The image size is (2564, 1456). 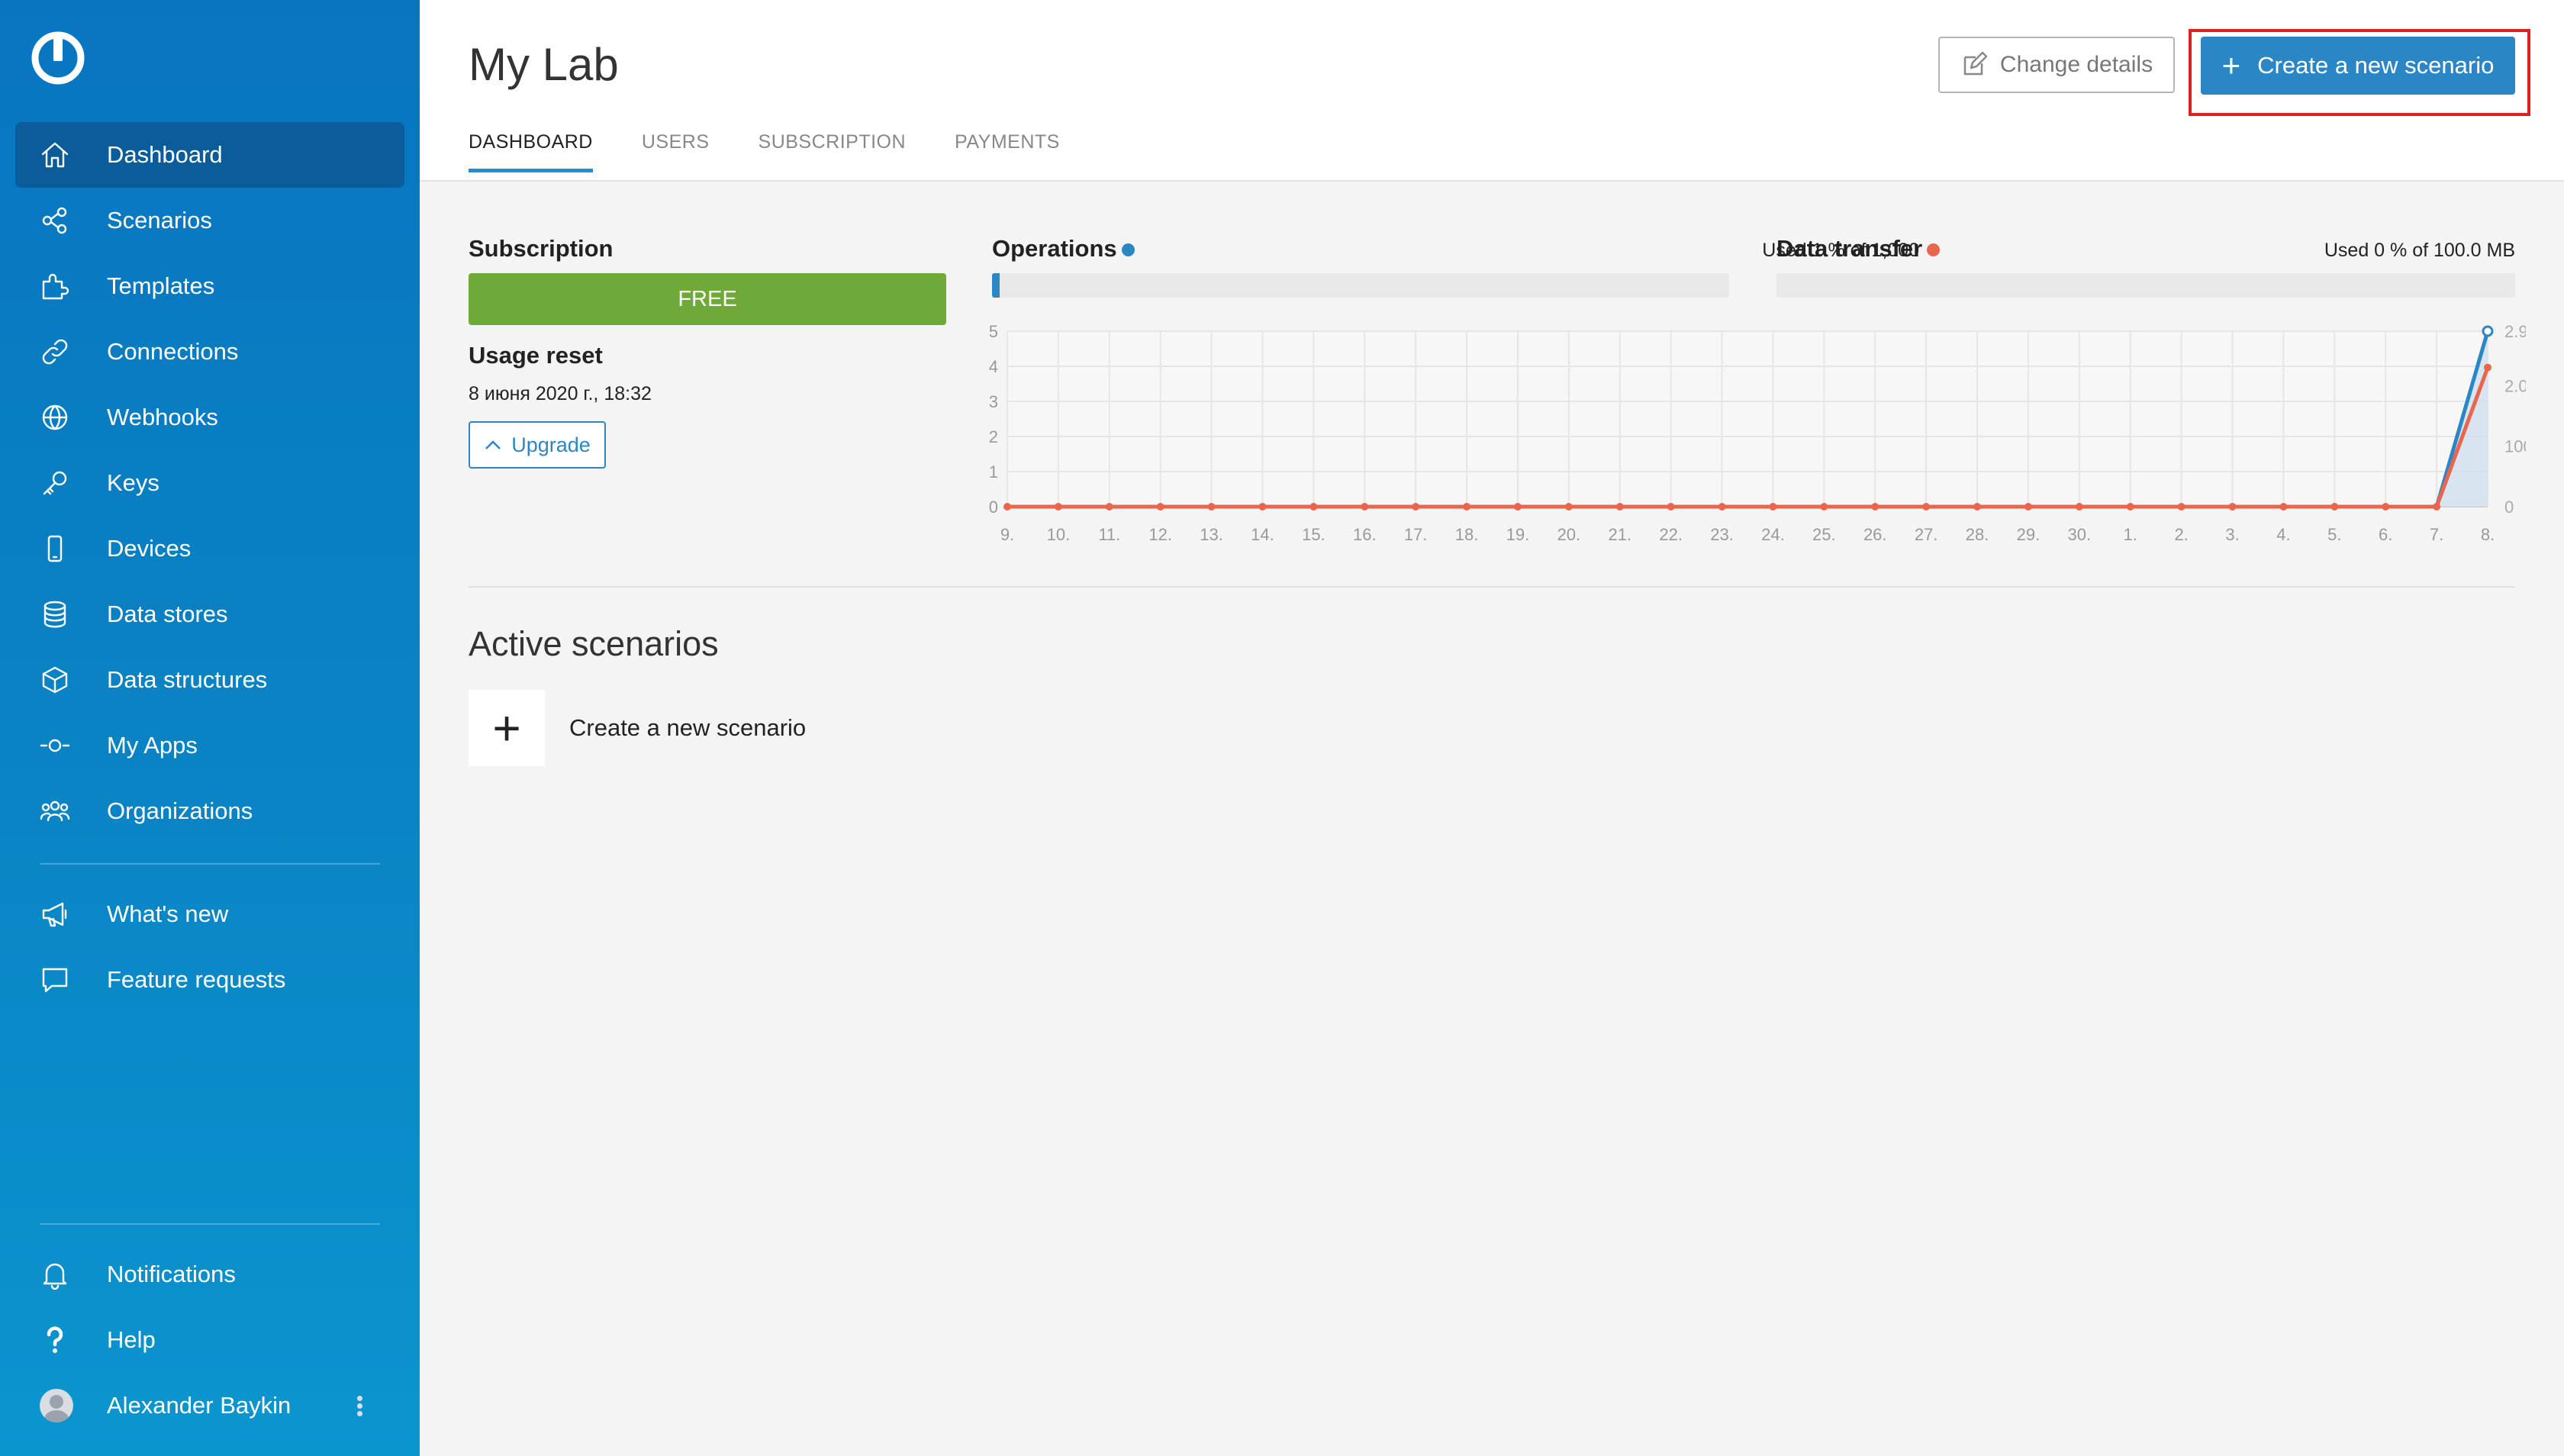 I want to click on x-tick-label: 26., so click(x=1875, y=534).